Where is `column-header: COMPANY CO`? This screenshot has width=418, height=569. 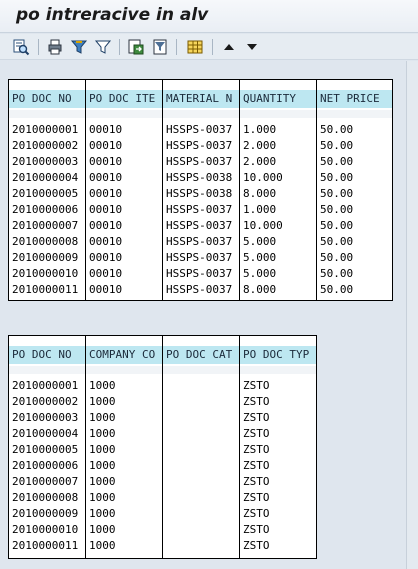 column-header: COMPANY CO is located at coordinates (125, 355).